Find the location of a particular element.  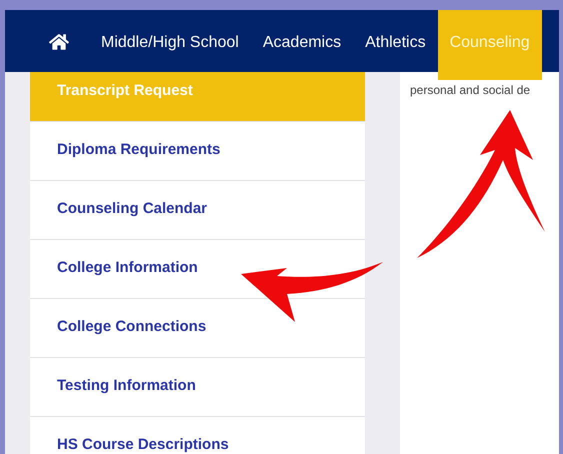

nav-tab: Middle/High School is located at coordinates (170, 41).